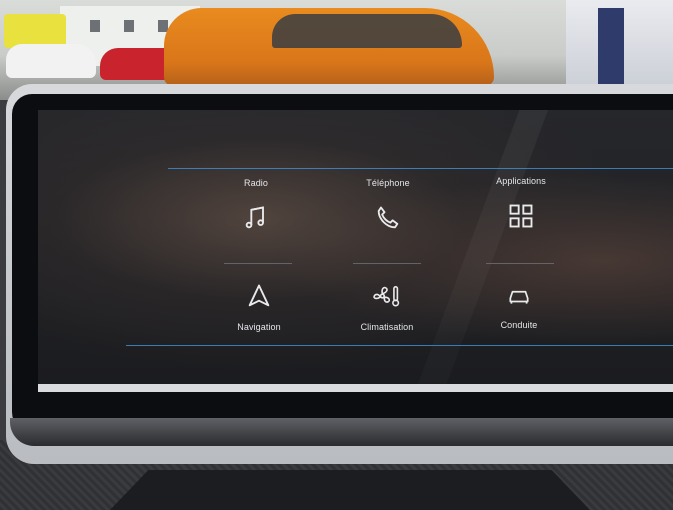  I want to click on phone-icon, so click(388, 217).